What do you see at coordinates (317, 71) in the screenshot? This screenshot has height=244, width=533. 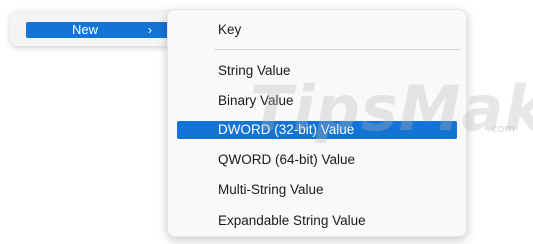 I see `menu-item-string-value: String Value` at bounding box center [317, 71].